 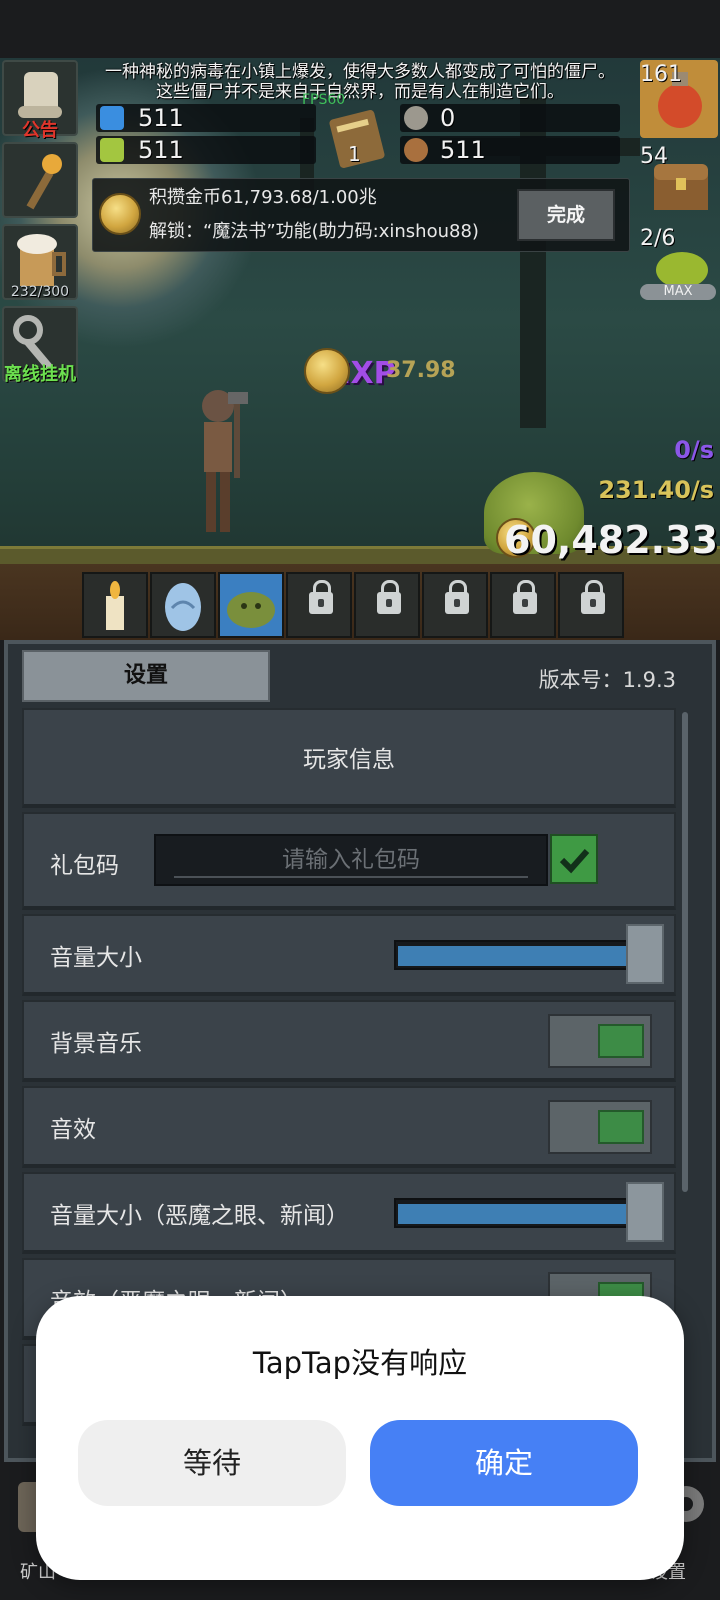 I want to click on green-potion-value: 511, so click(x=161, y=150).